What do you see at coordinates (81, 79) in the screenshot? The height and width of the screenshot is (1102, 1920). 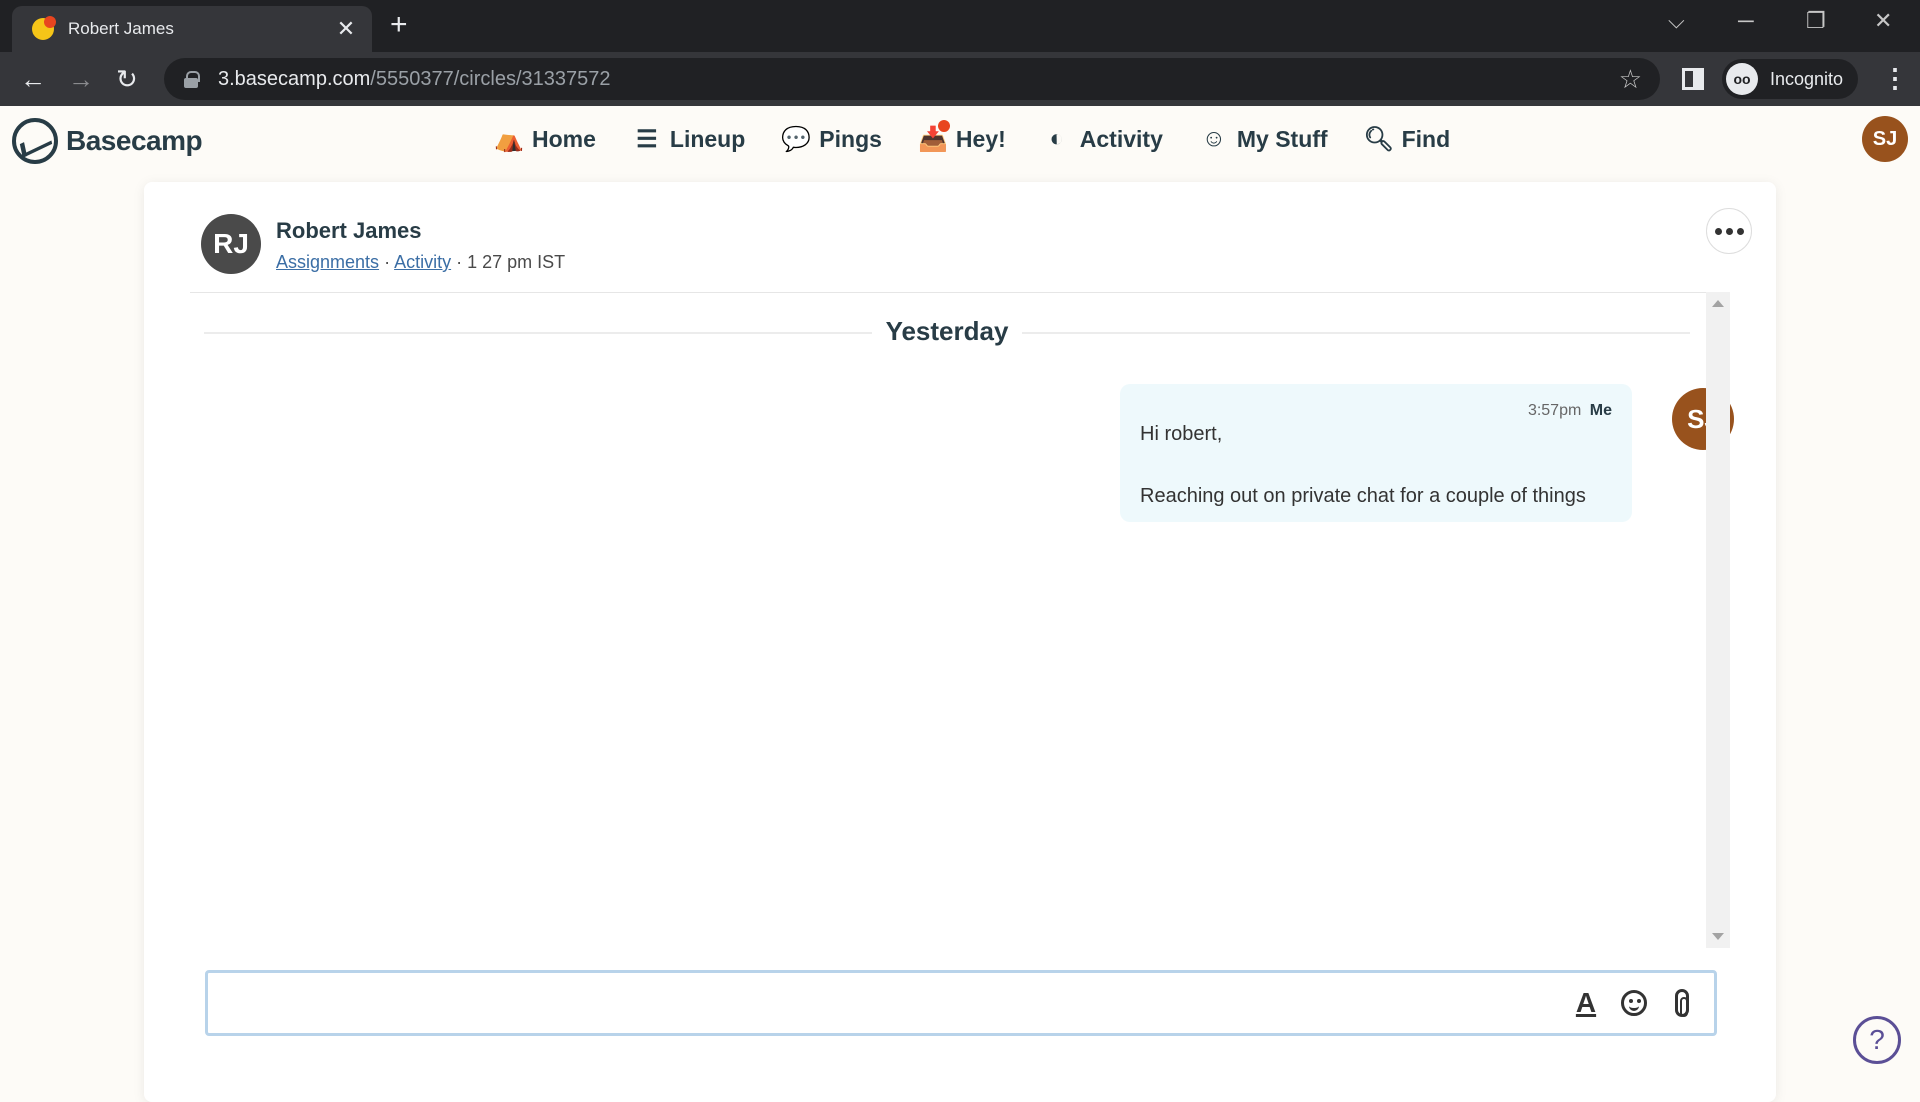 I see `forward-button: →` at bounding box center [81, 79].